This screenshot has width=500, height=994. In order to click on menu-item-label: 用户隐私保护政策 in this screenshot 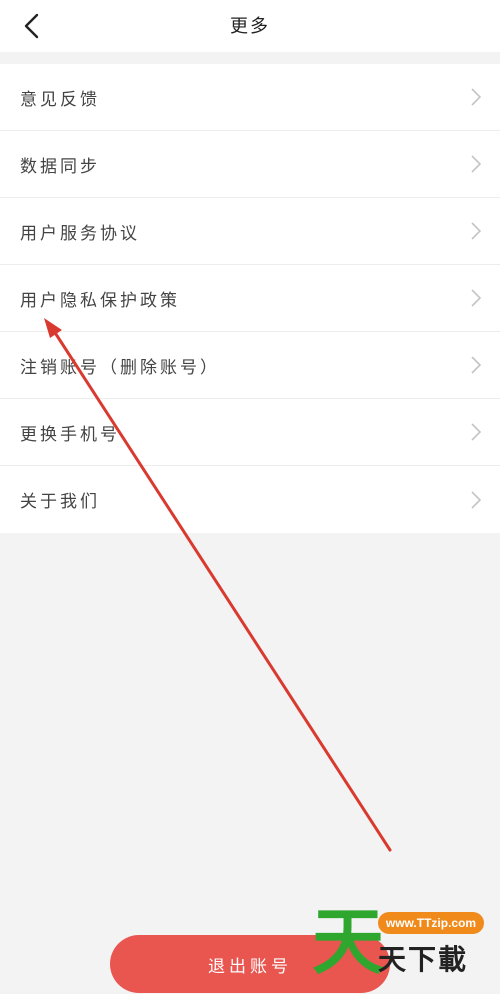, I will do `click(100, 300)`.